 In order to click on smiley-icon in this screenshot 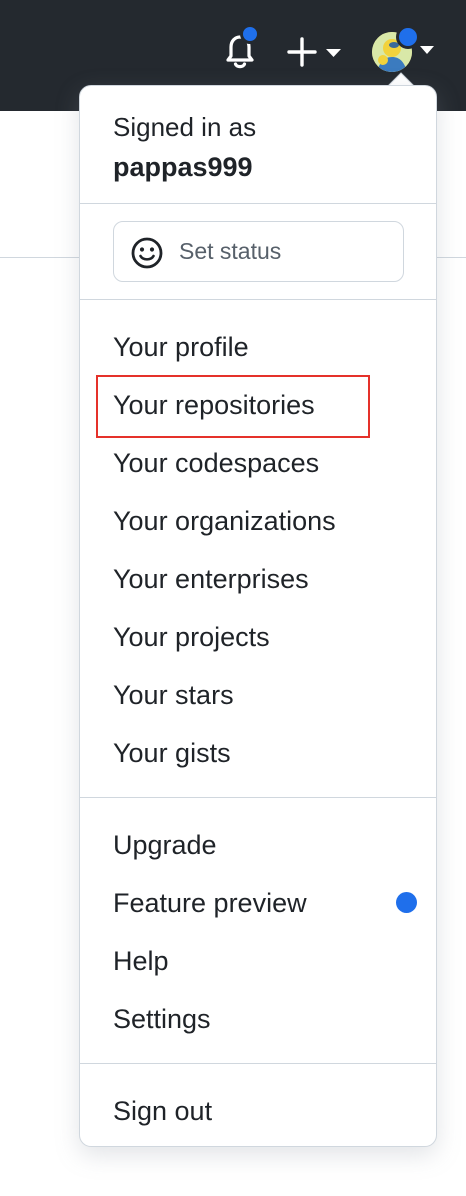, I will do `click(147, 253)`.